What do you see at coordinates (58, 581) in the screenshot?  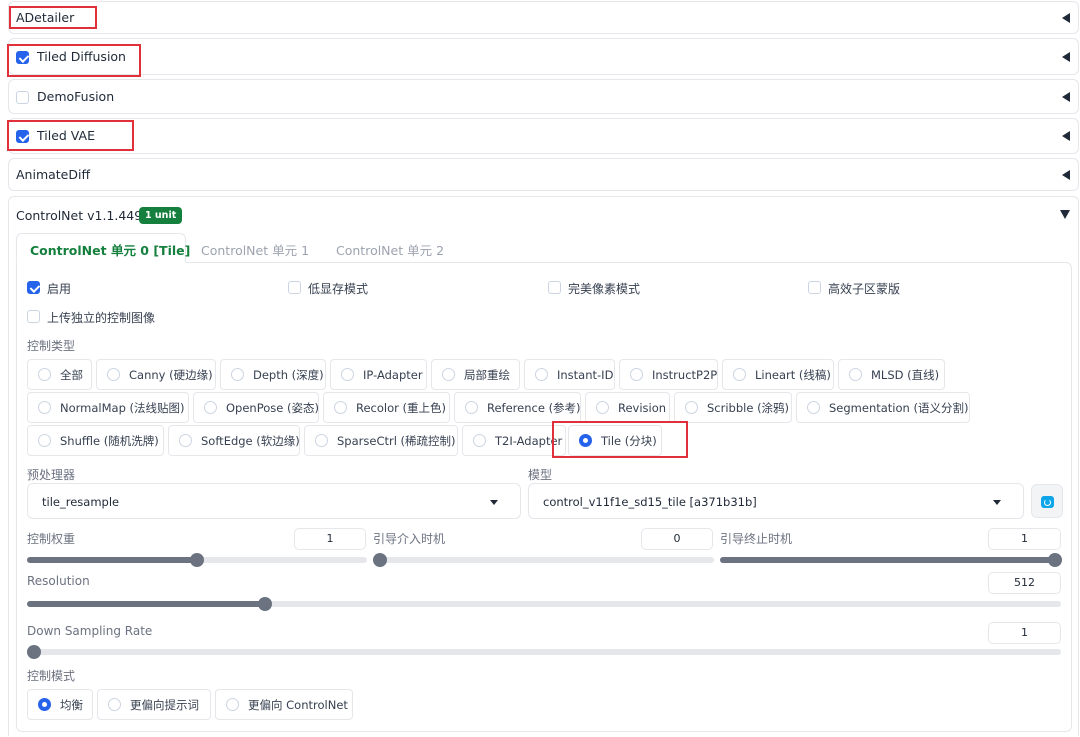 I see `resolution-label: Resolution` at bounding box center [58, 581].